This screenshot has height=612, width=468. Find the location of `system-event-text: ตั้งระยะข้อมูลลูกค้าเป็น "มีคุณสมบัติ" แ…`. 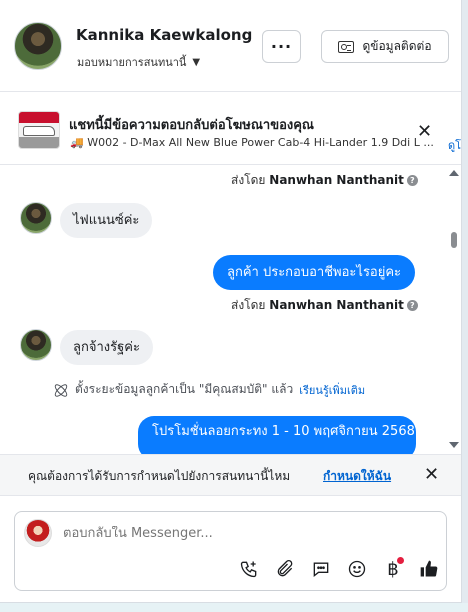

system-event-text: ตั้งระยะข้อมูลลูกค้าเป็น "มีคุณสมบัติ" แ… is located at coordinates (184, 389).